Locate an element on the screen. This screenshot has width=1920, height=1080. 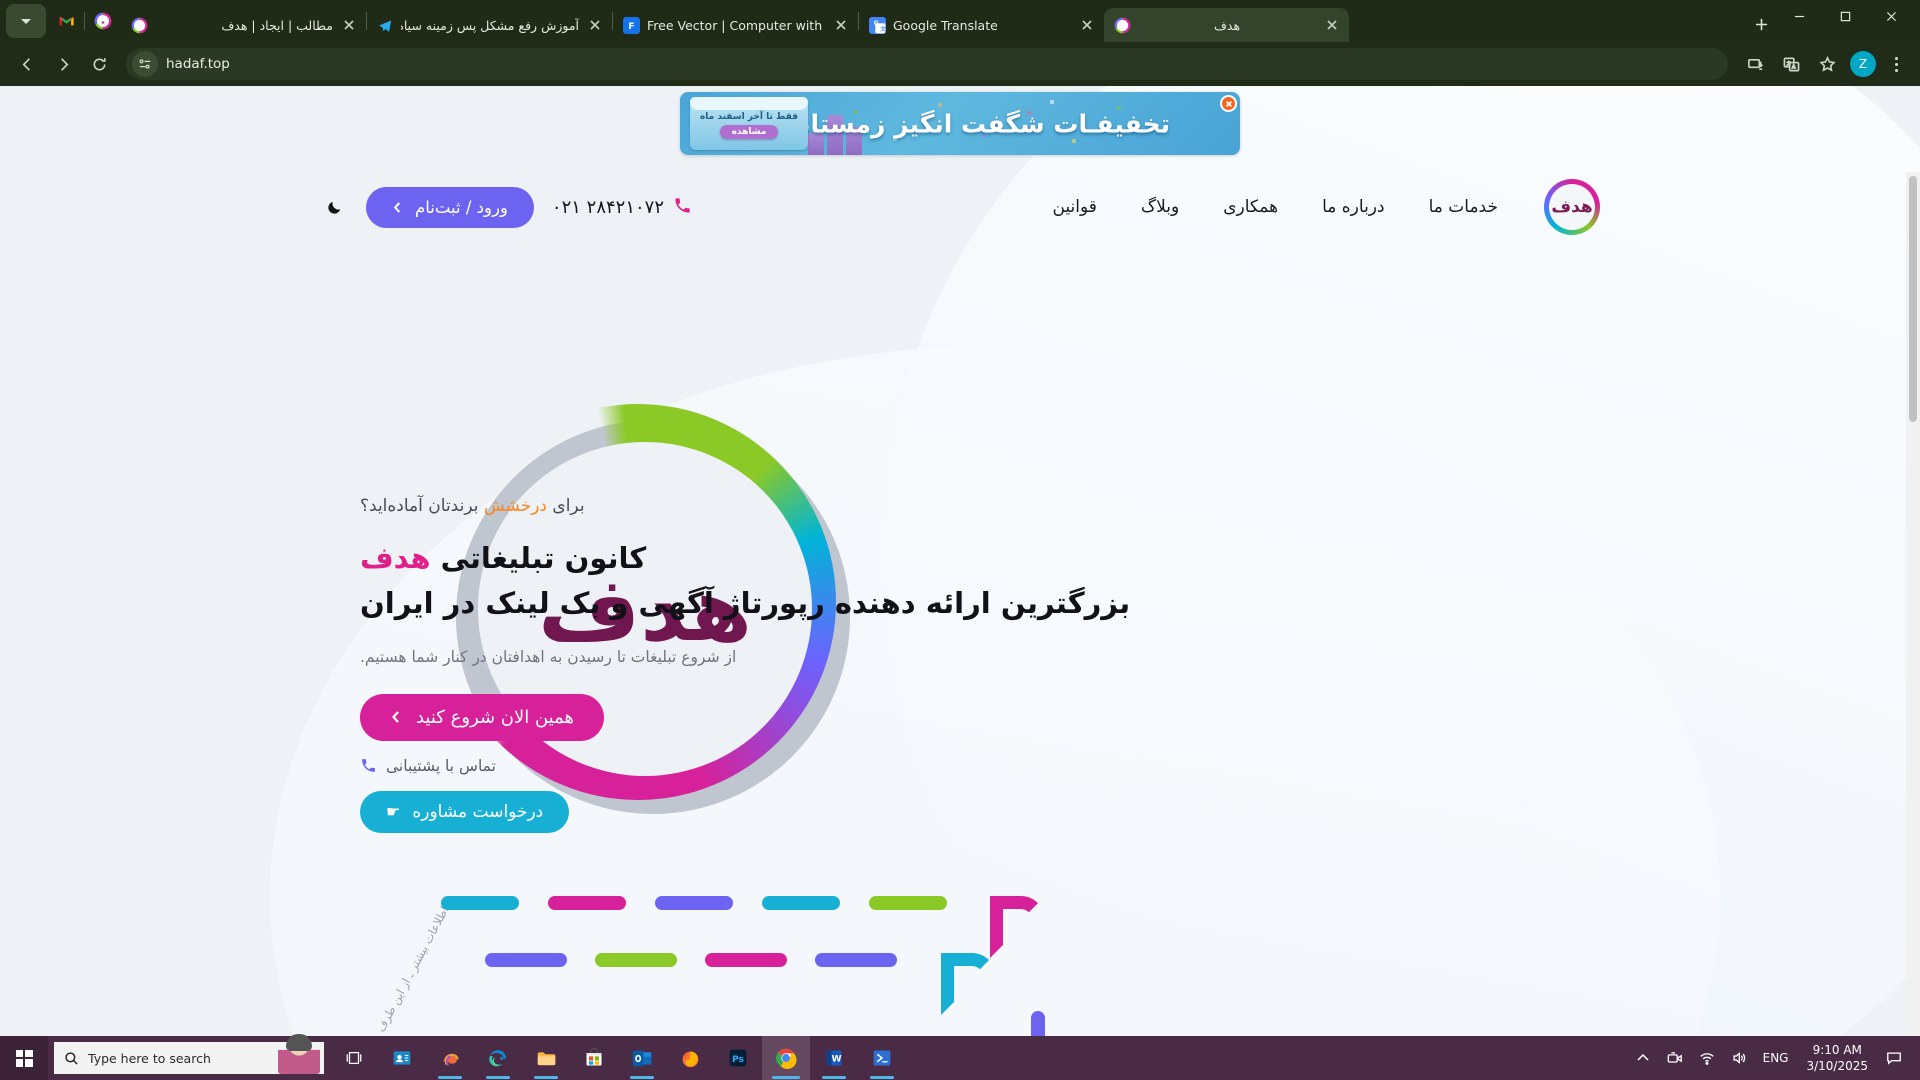
meet-now-icon is located at coordinates (1675, 1058).